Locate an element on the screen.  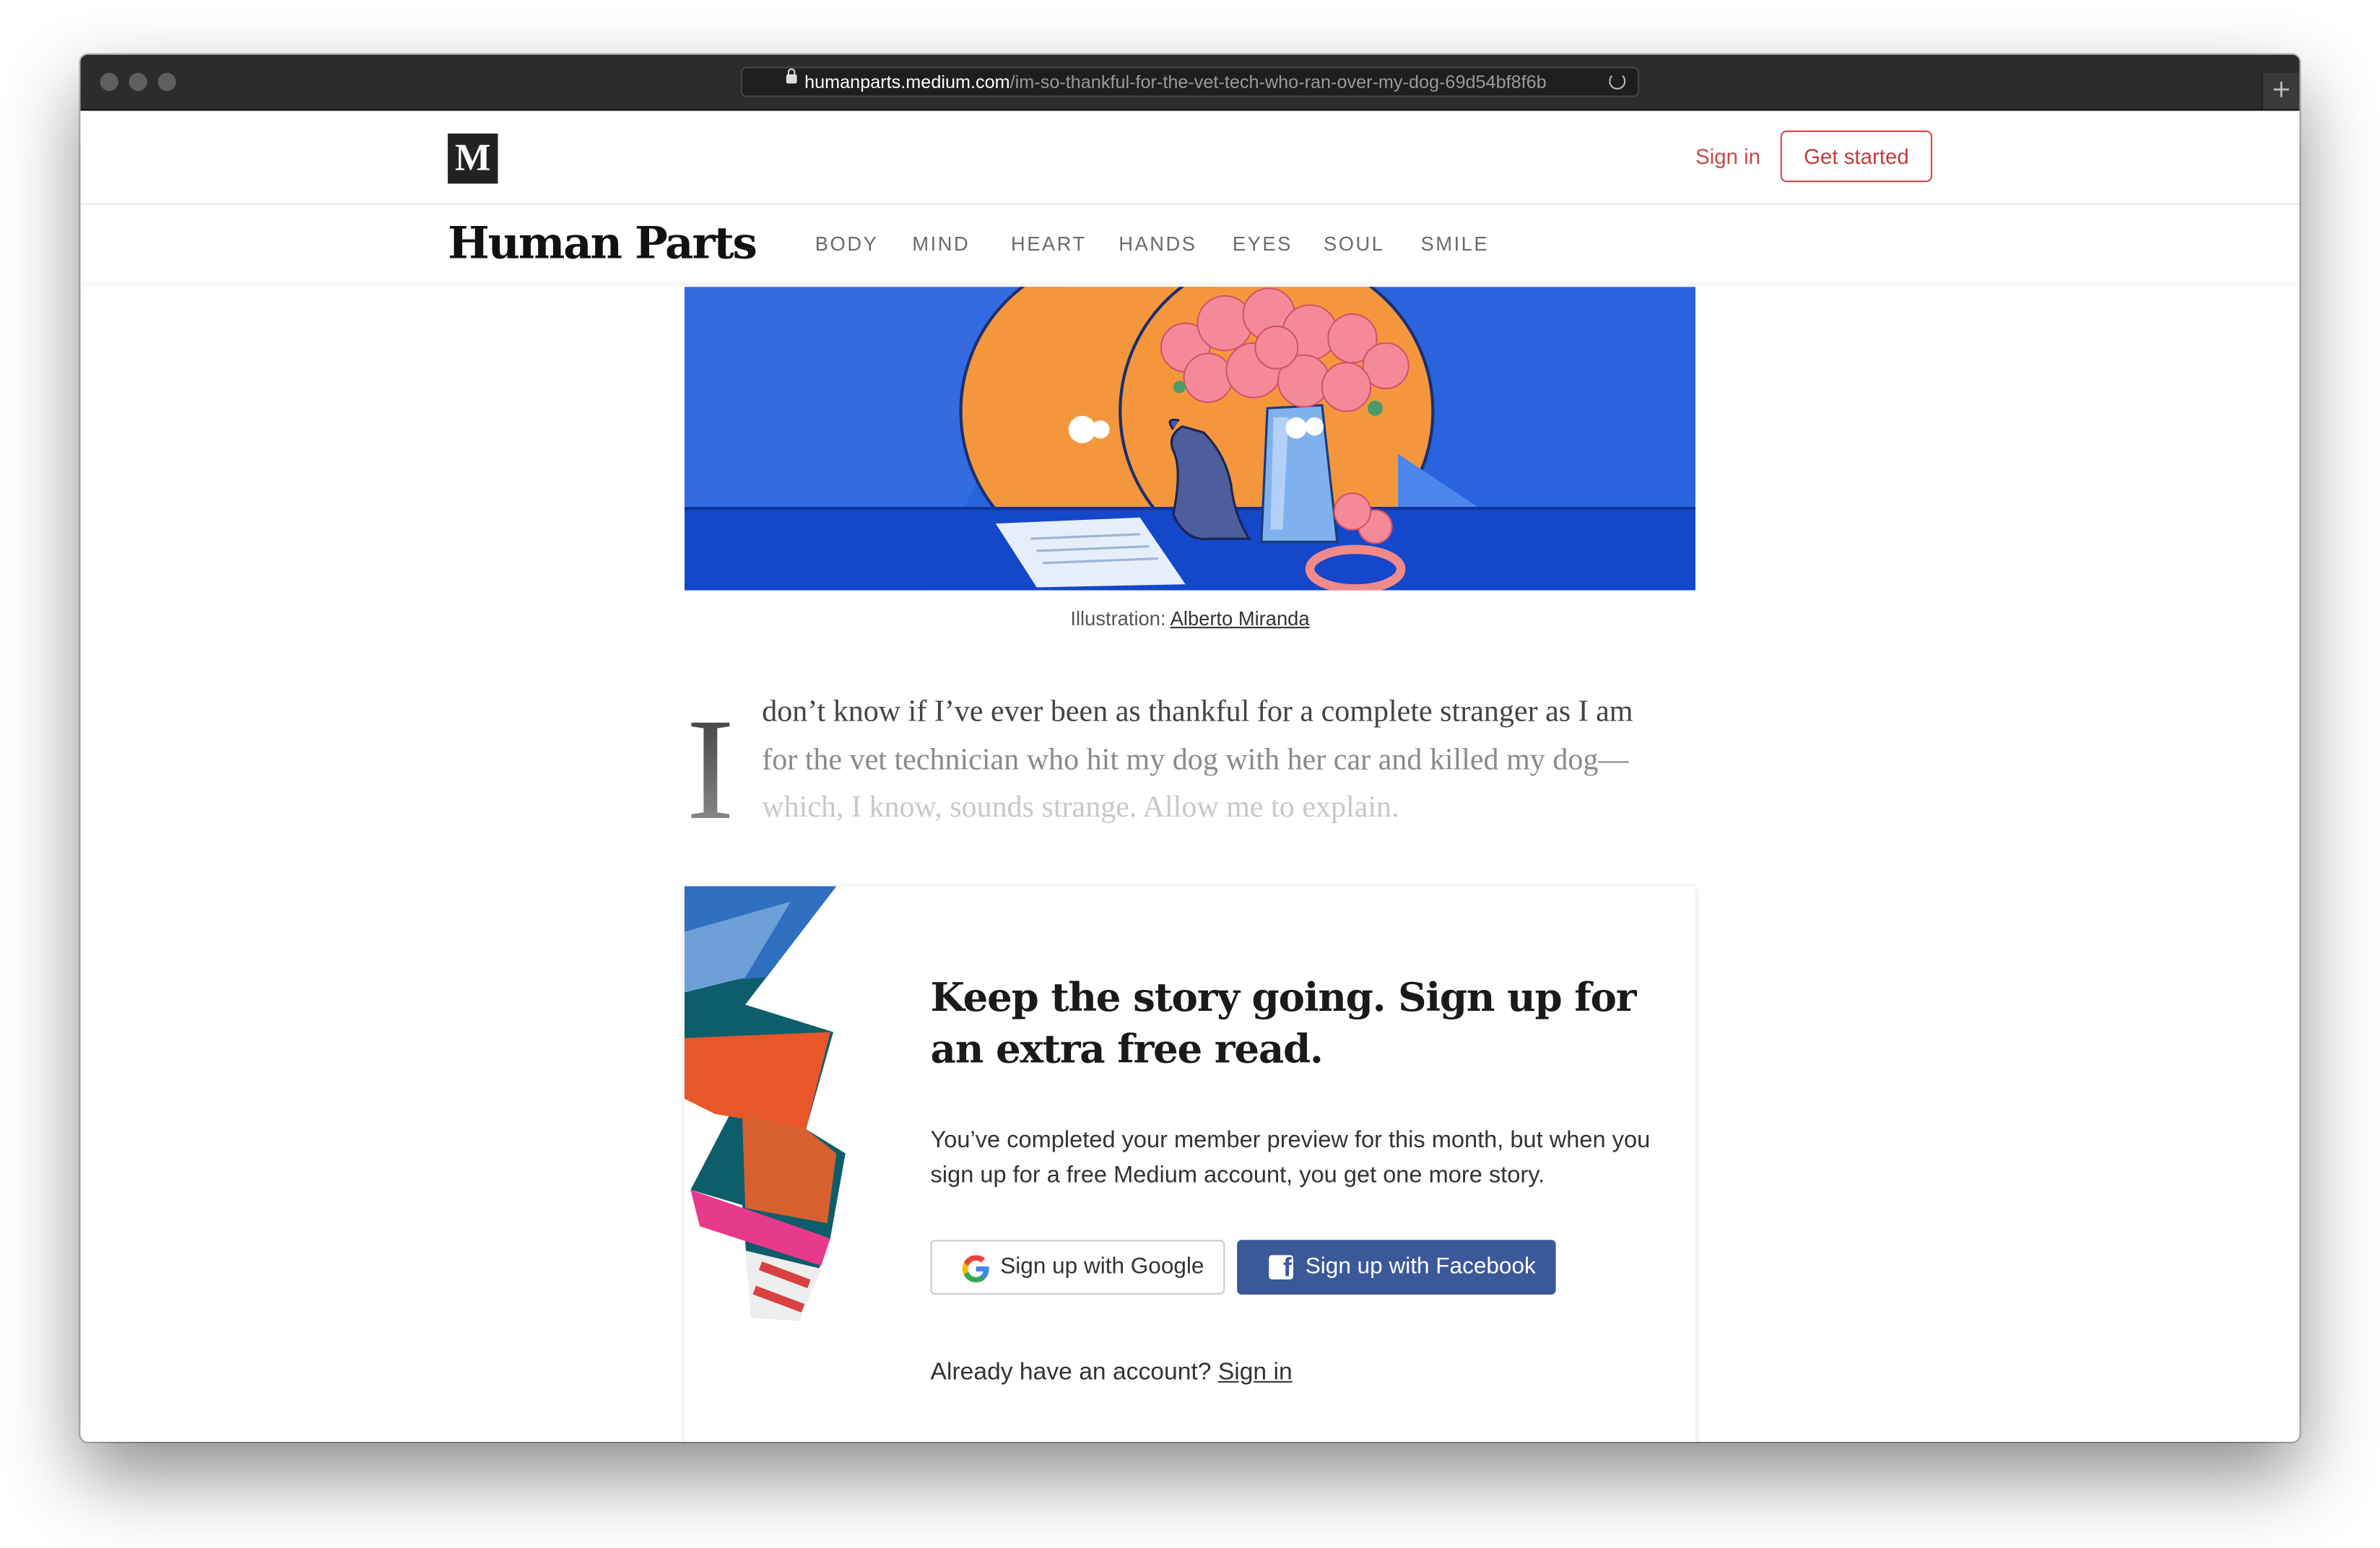
image-caption: Illustration: Alberto Miranda is located at coordinates (1190, 619).